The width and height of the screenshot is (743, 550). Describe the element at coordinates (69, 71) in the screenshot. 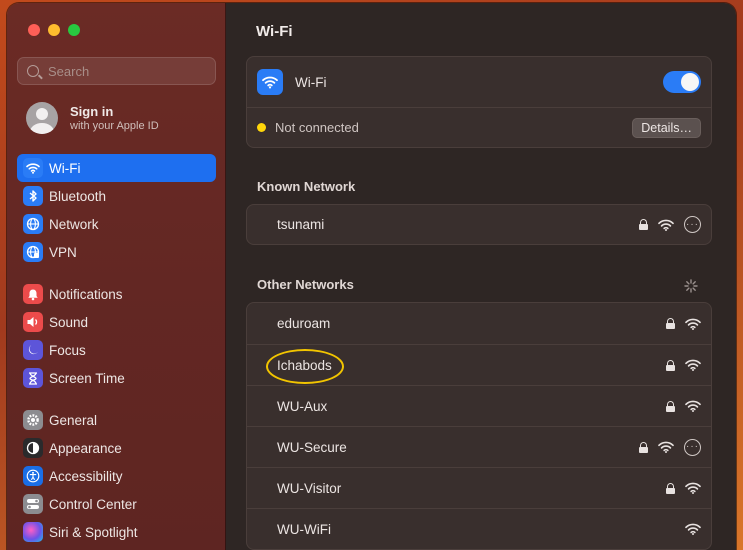

I see `search-placeholder: Search` at that location.